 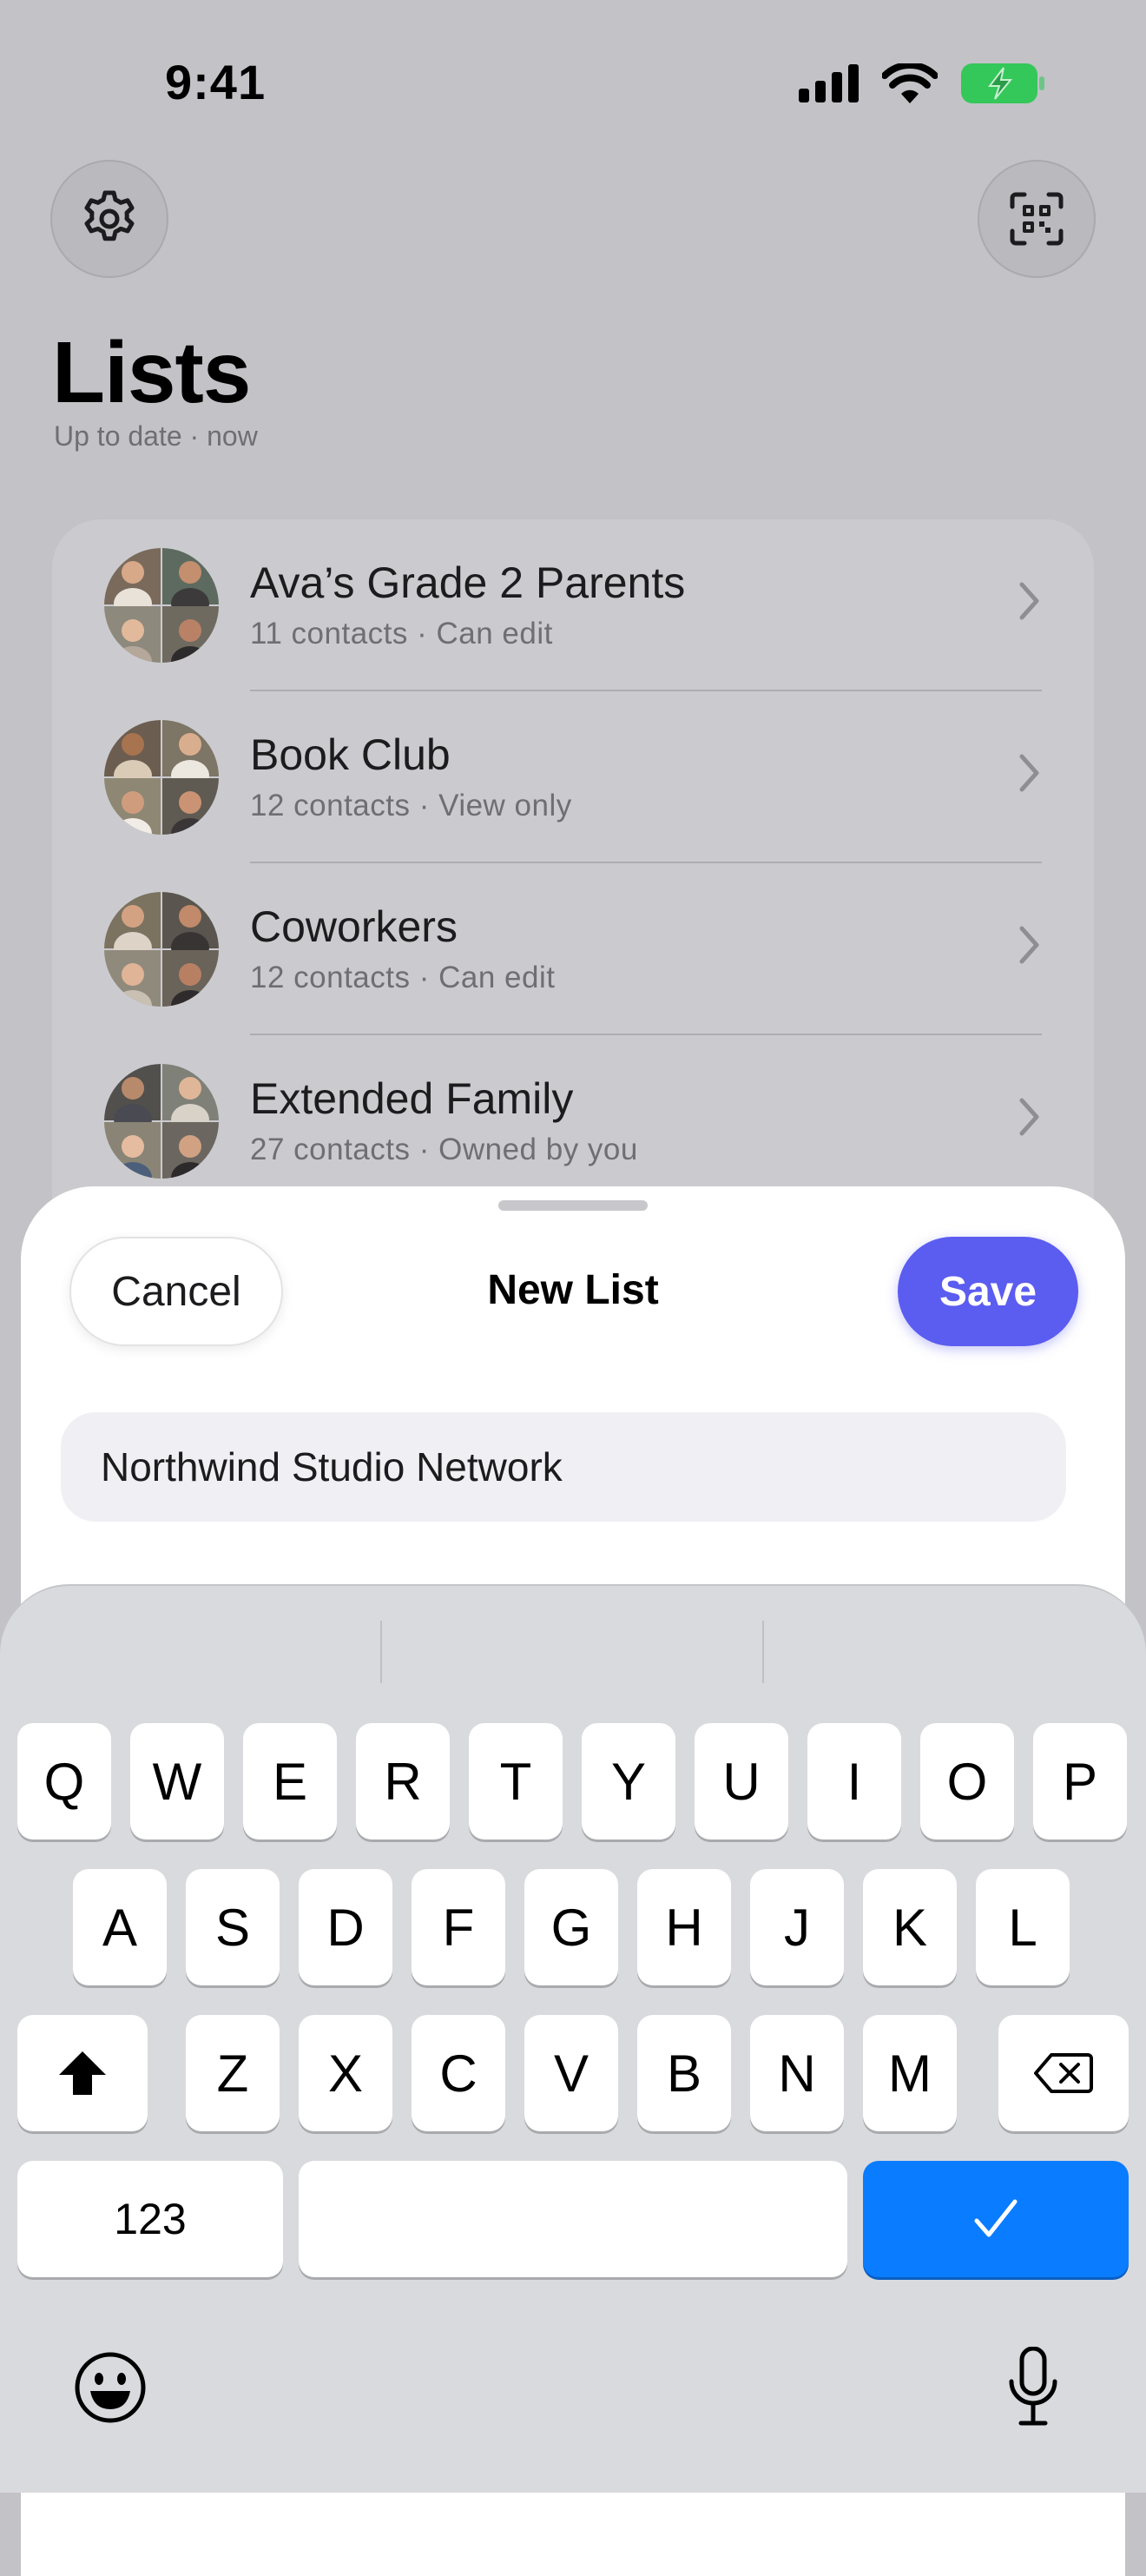 What do you see at coordinates (564, 1467) in the screenshot?
I see `list-name-input` at bounding box center [564, 1467].